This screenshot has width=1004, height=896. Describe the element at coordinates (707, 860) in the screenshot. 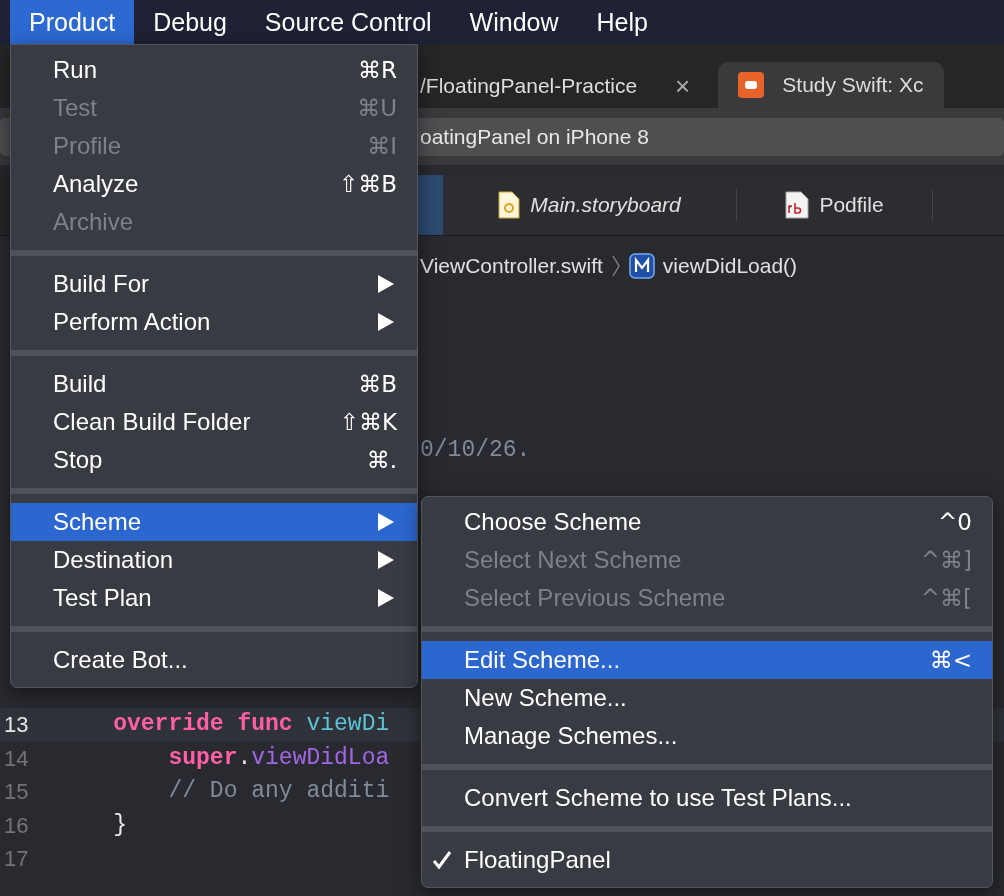

I see `menu-item: FloatingPanel` at that location.